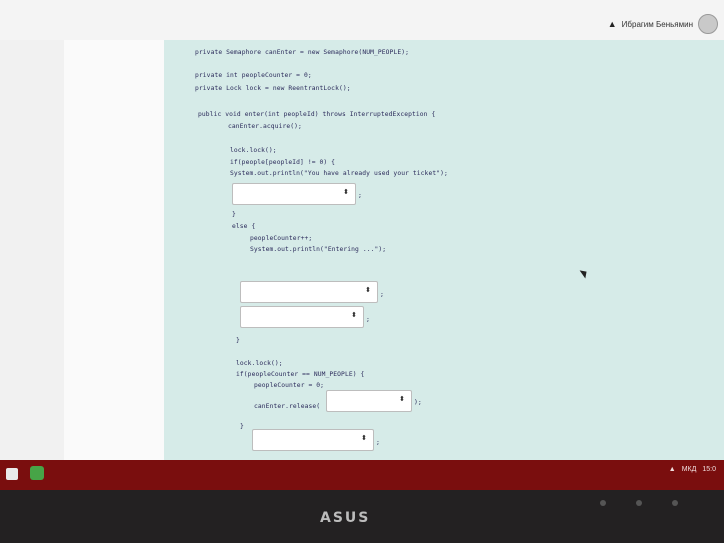  I want to click on start-icon, so click(12, 474).